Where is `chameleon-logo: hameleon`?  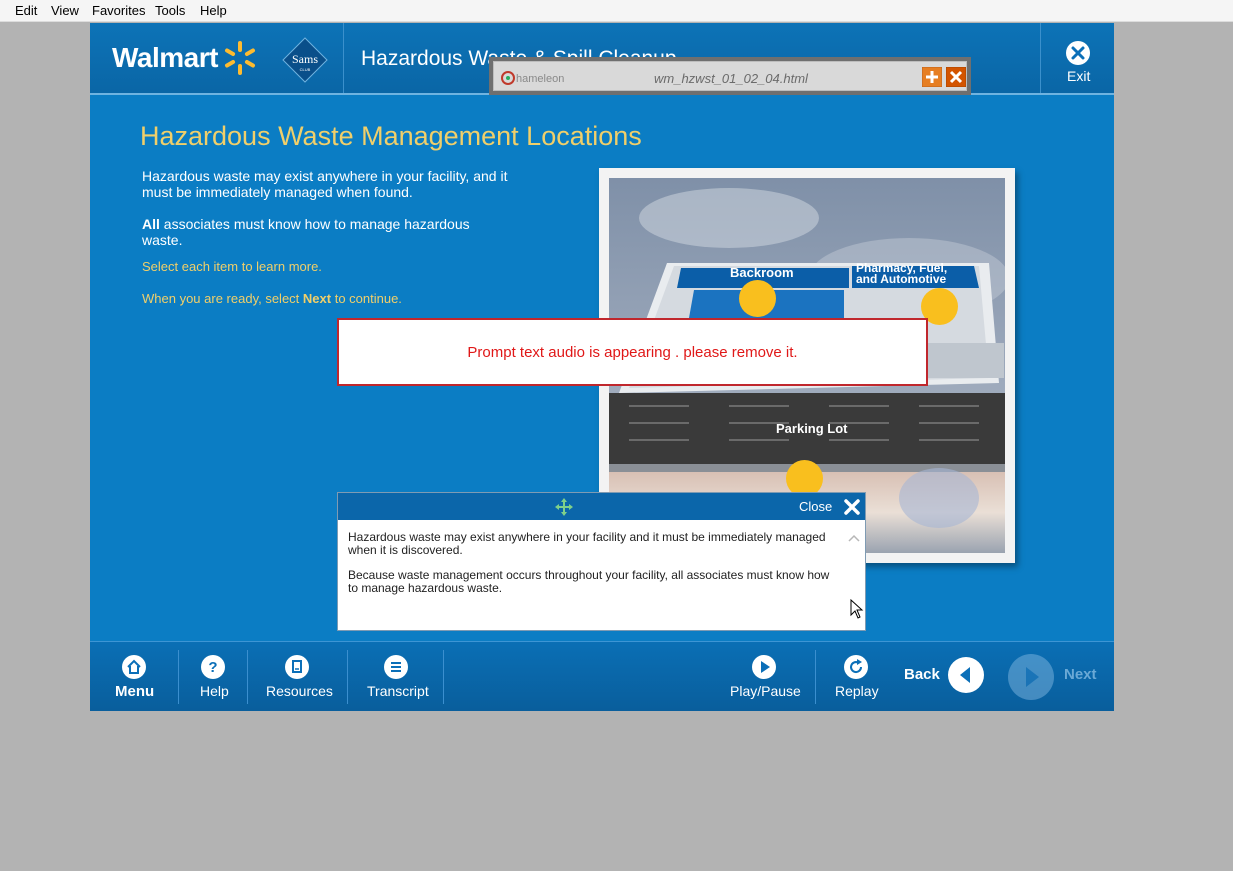
chameleon-logo: hameleon is located at coordinates (532, 78).